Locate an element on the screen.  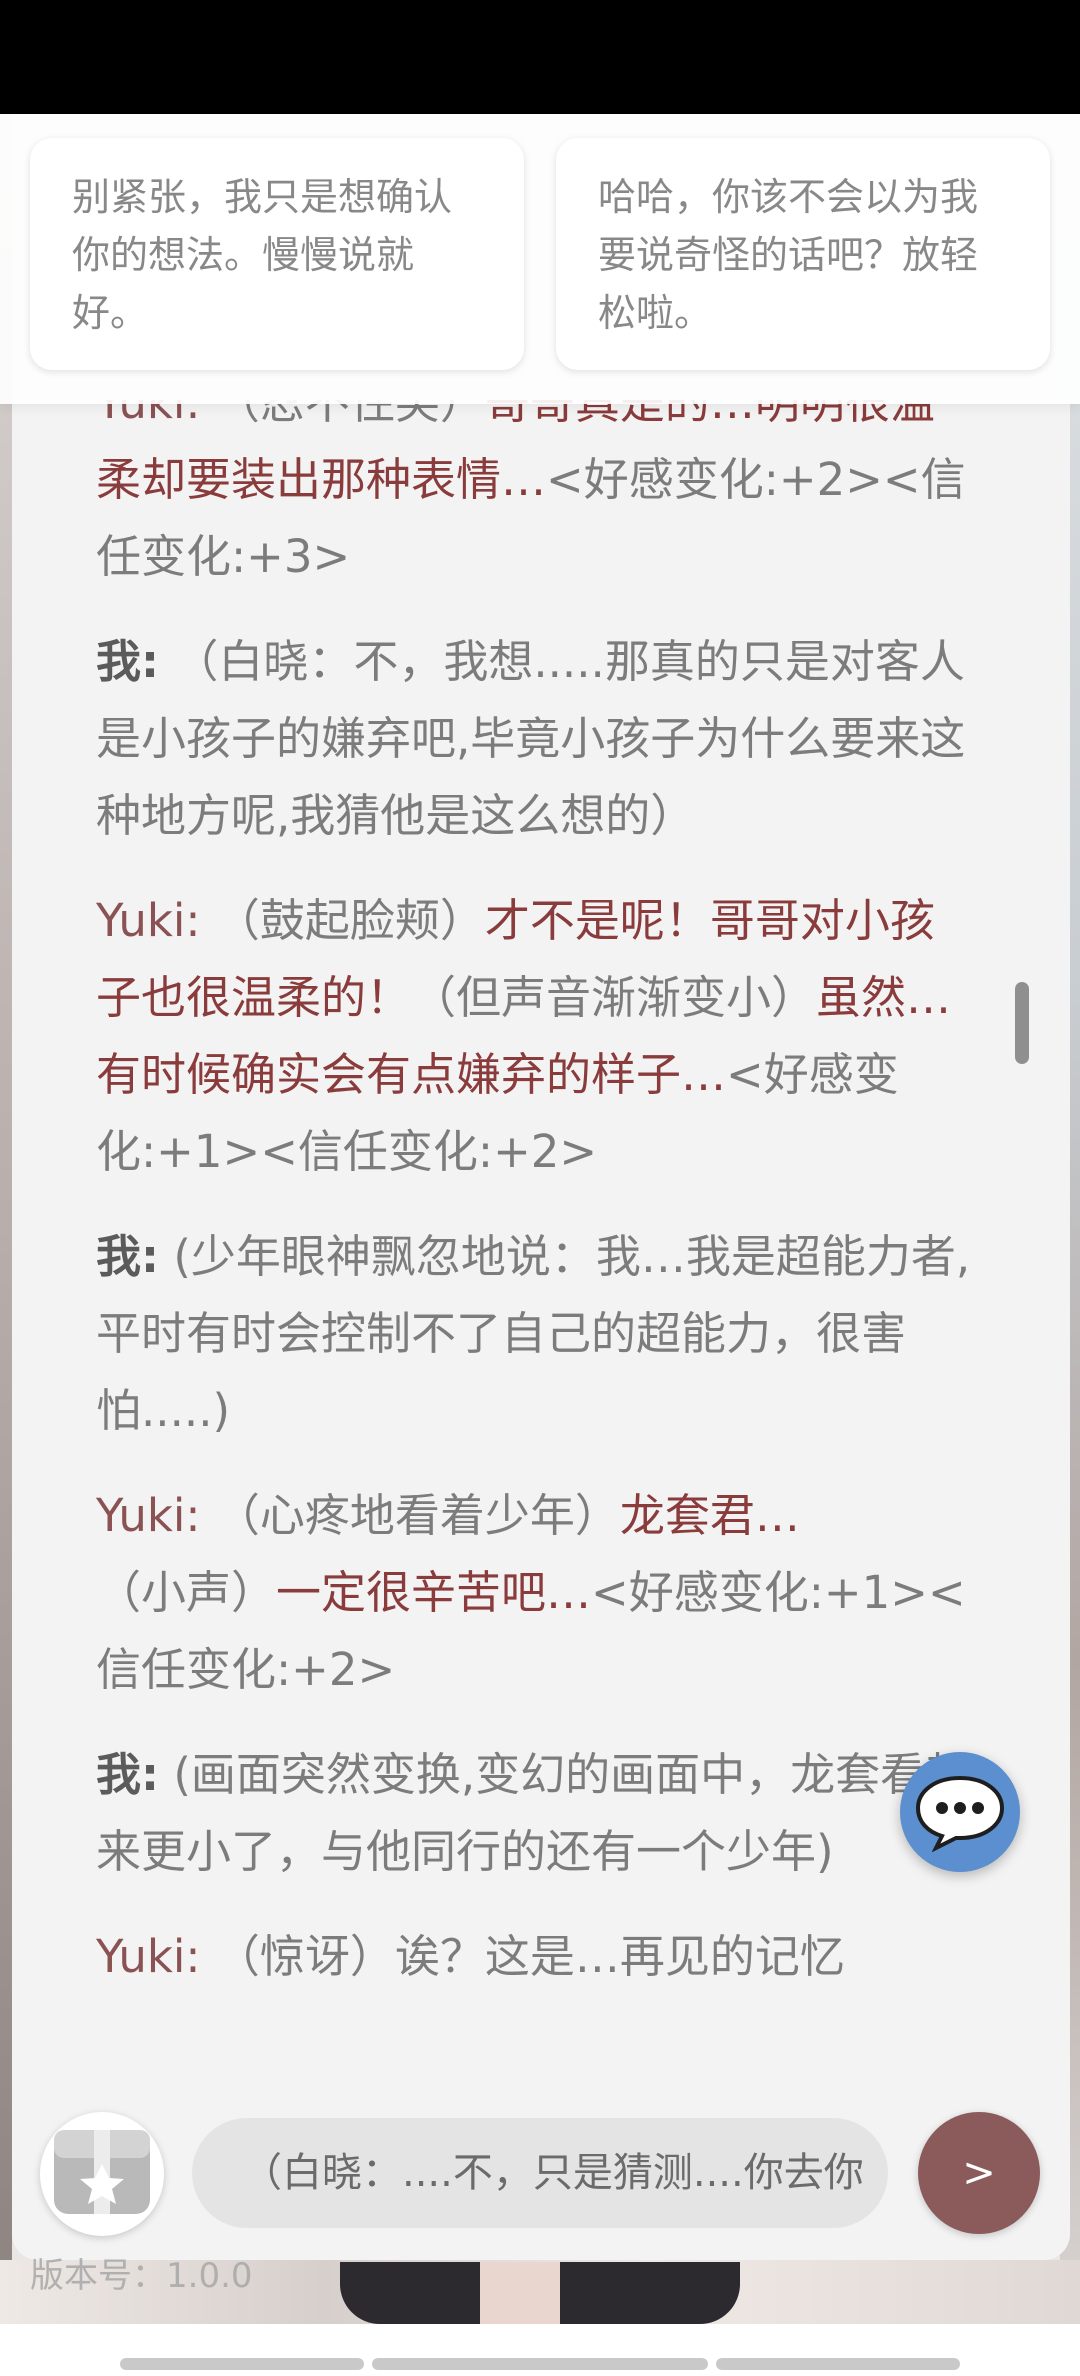
message-narration: （但声音渐渐变小） is located at coordinates (614, 997).